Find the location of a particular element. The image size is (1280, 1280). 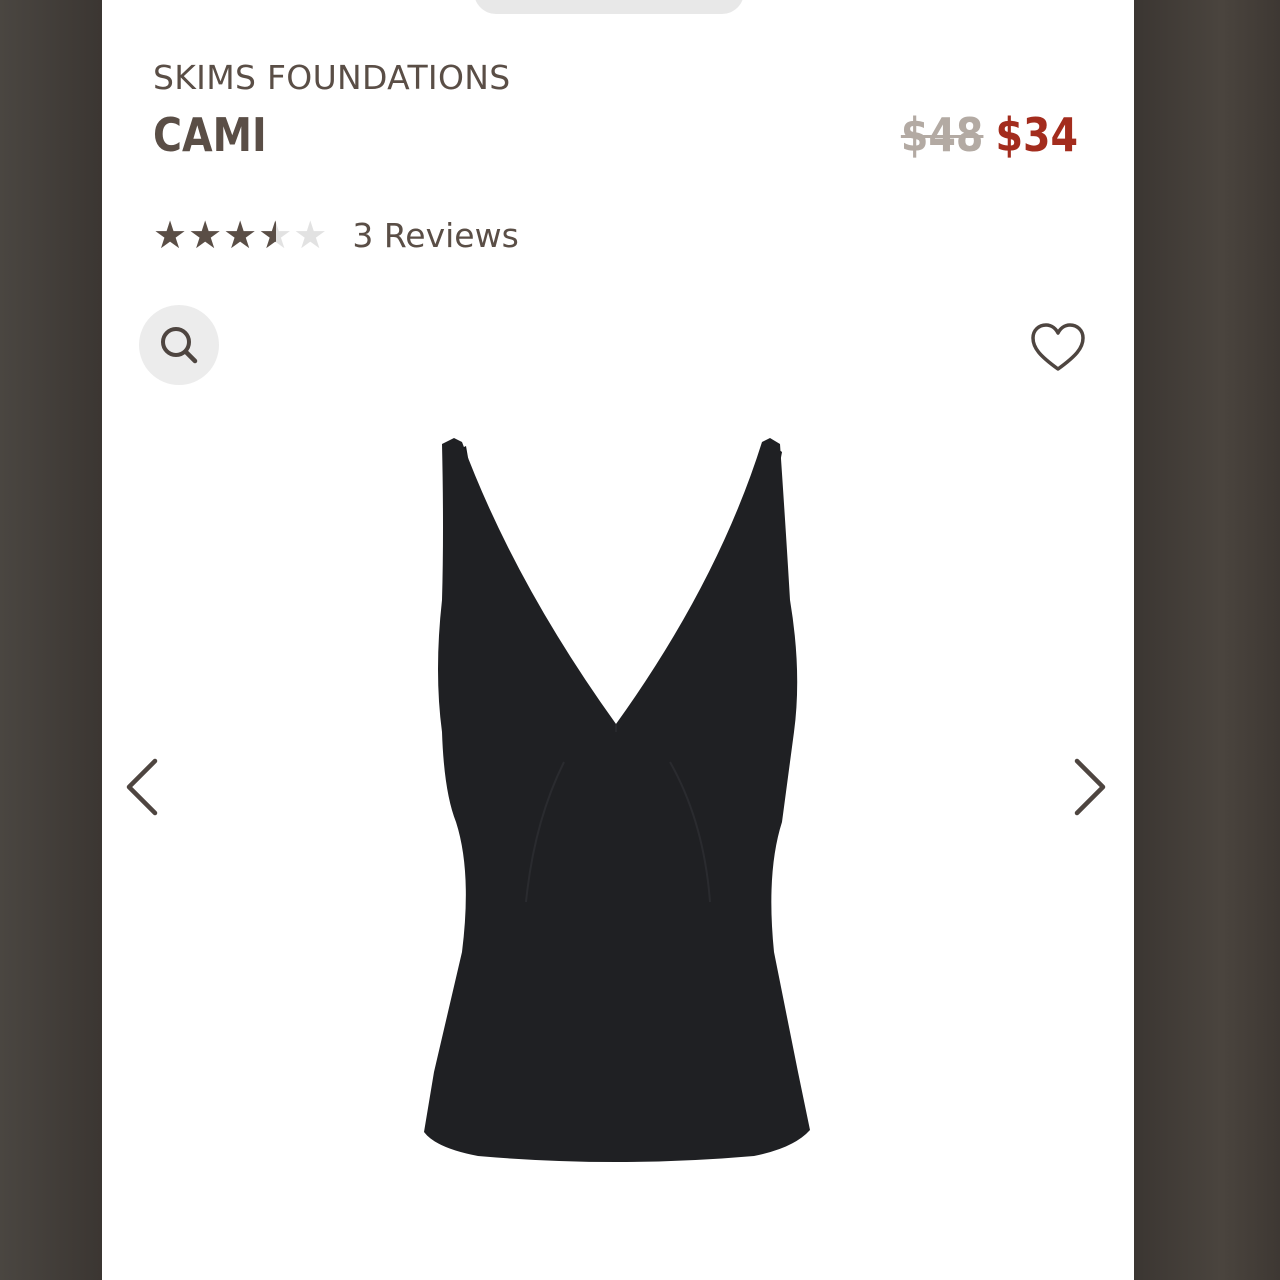

favorite-button is located at coordinates (1058, 349).